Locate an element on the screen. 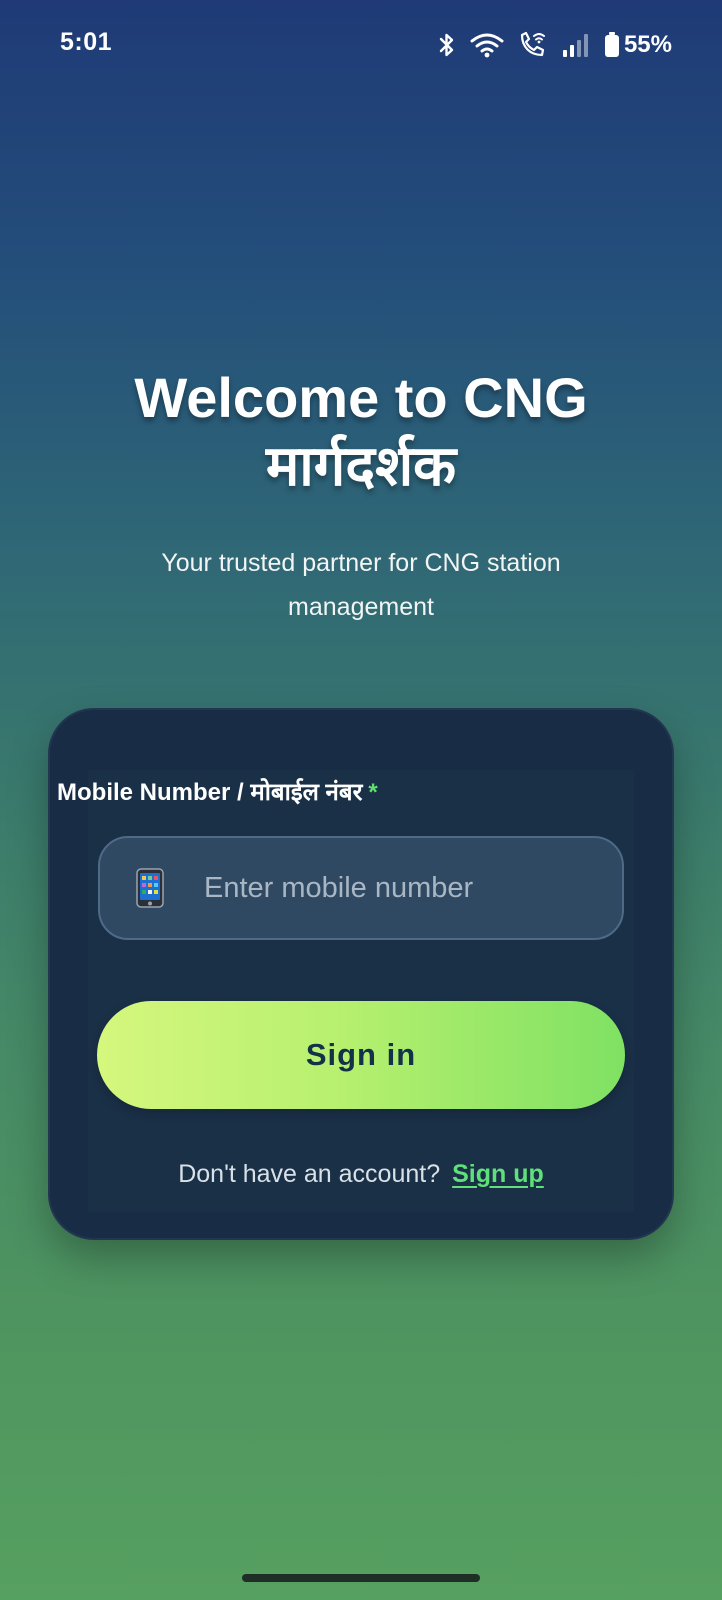 The width and height of the screenshot is (722, 1600). wifi-calling-icon is located at coordinates (532, 44).